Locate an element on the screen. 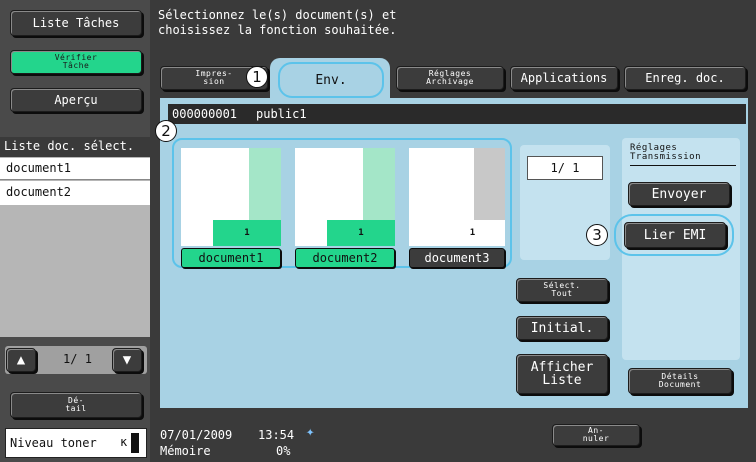 The image size is (756, 462). document-button: document1 is located at coordinates (231, 258).